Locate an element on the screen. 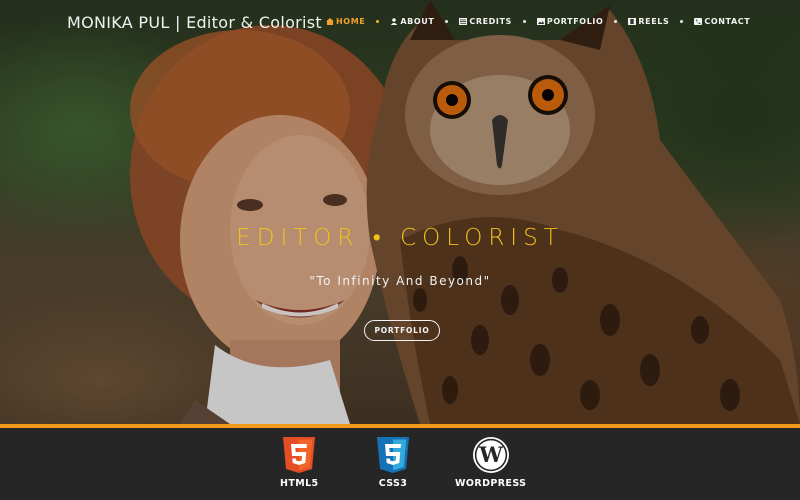 This screenshot has width=800, height=500. wordpress-icon: W is located at coordinates (490, 455).